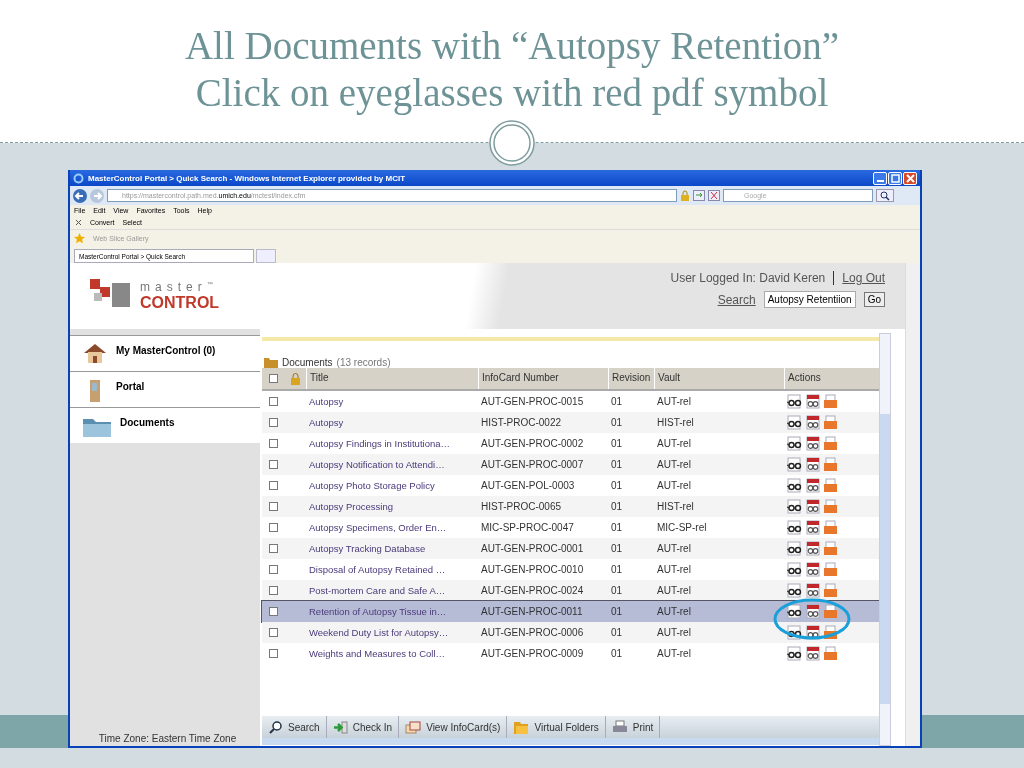  What do you see at coordinates (830, 378) in the screenshot?
I see `column-header: Actions` at bounding box center [830, 378].